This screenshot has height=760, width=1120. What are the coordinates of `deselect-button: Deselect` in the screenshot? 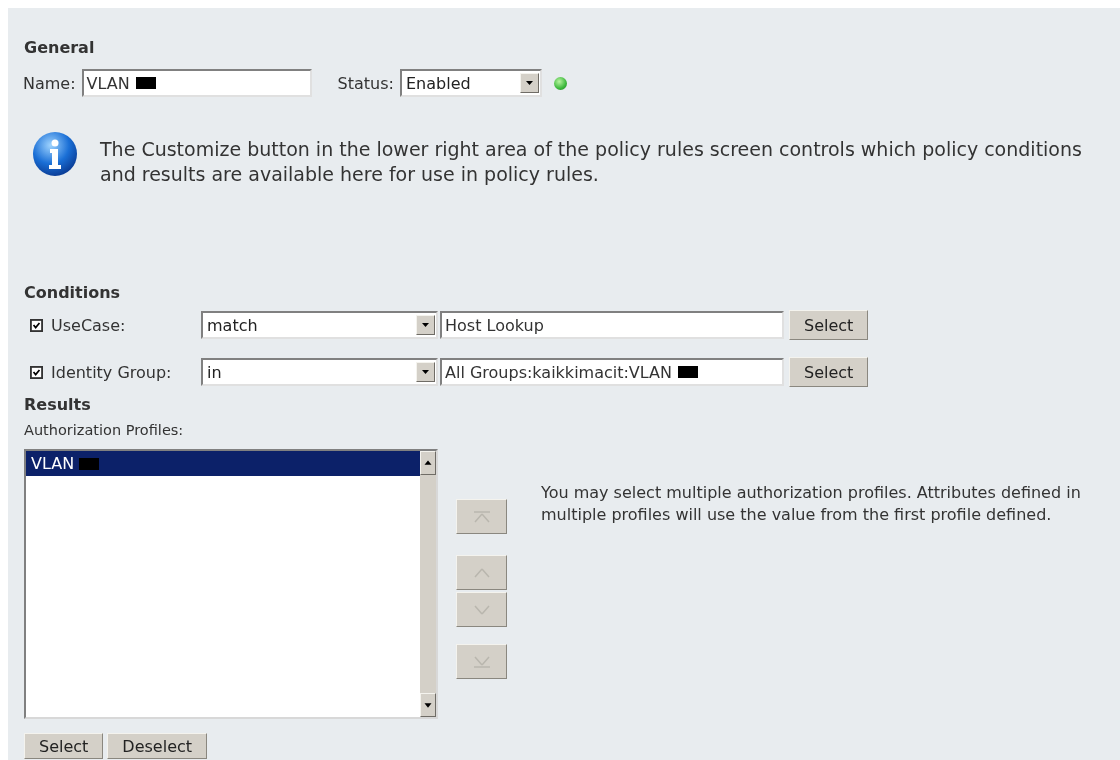 It's located at (157, 746).